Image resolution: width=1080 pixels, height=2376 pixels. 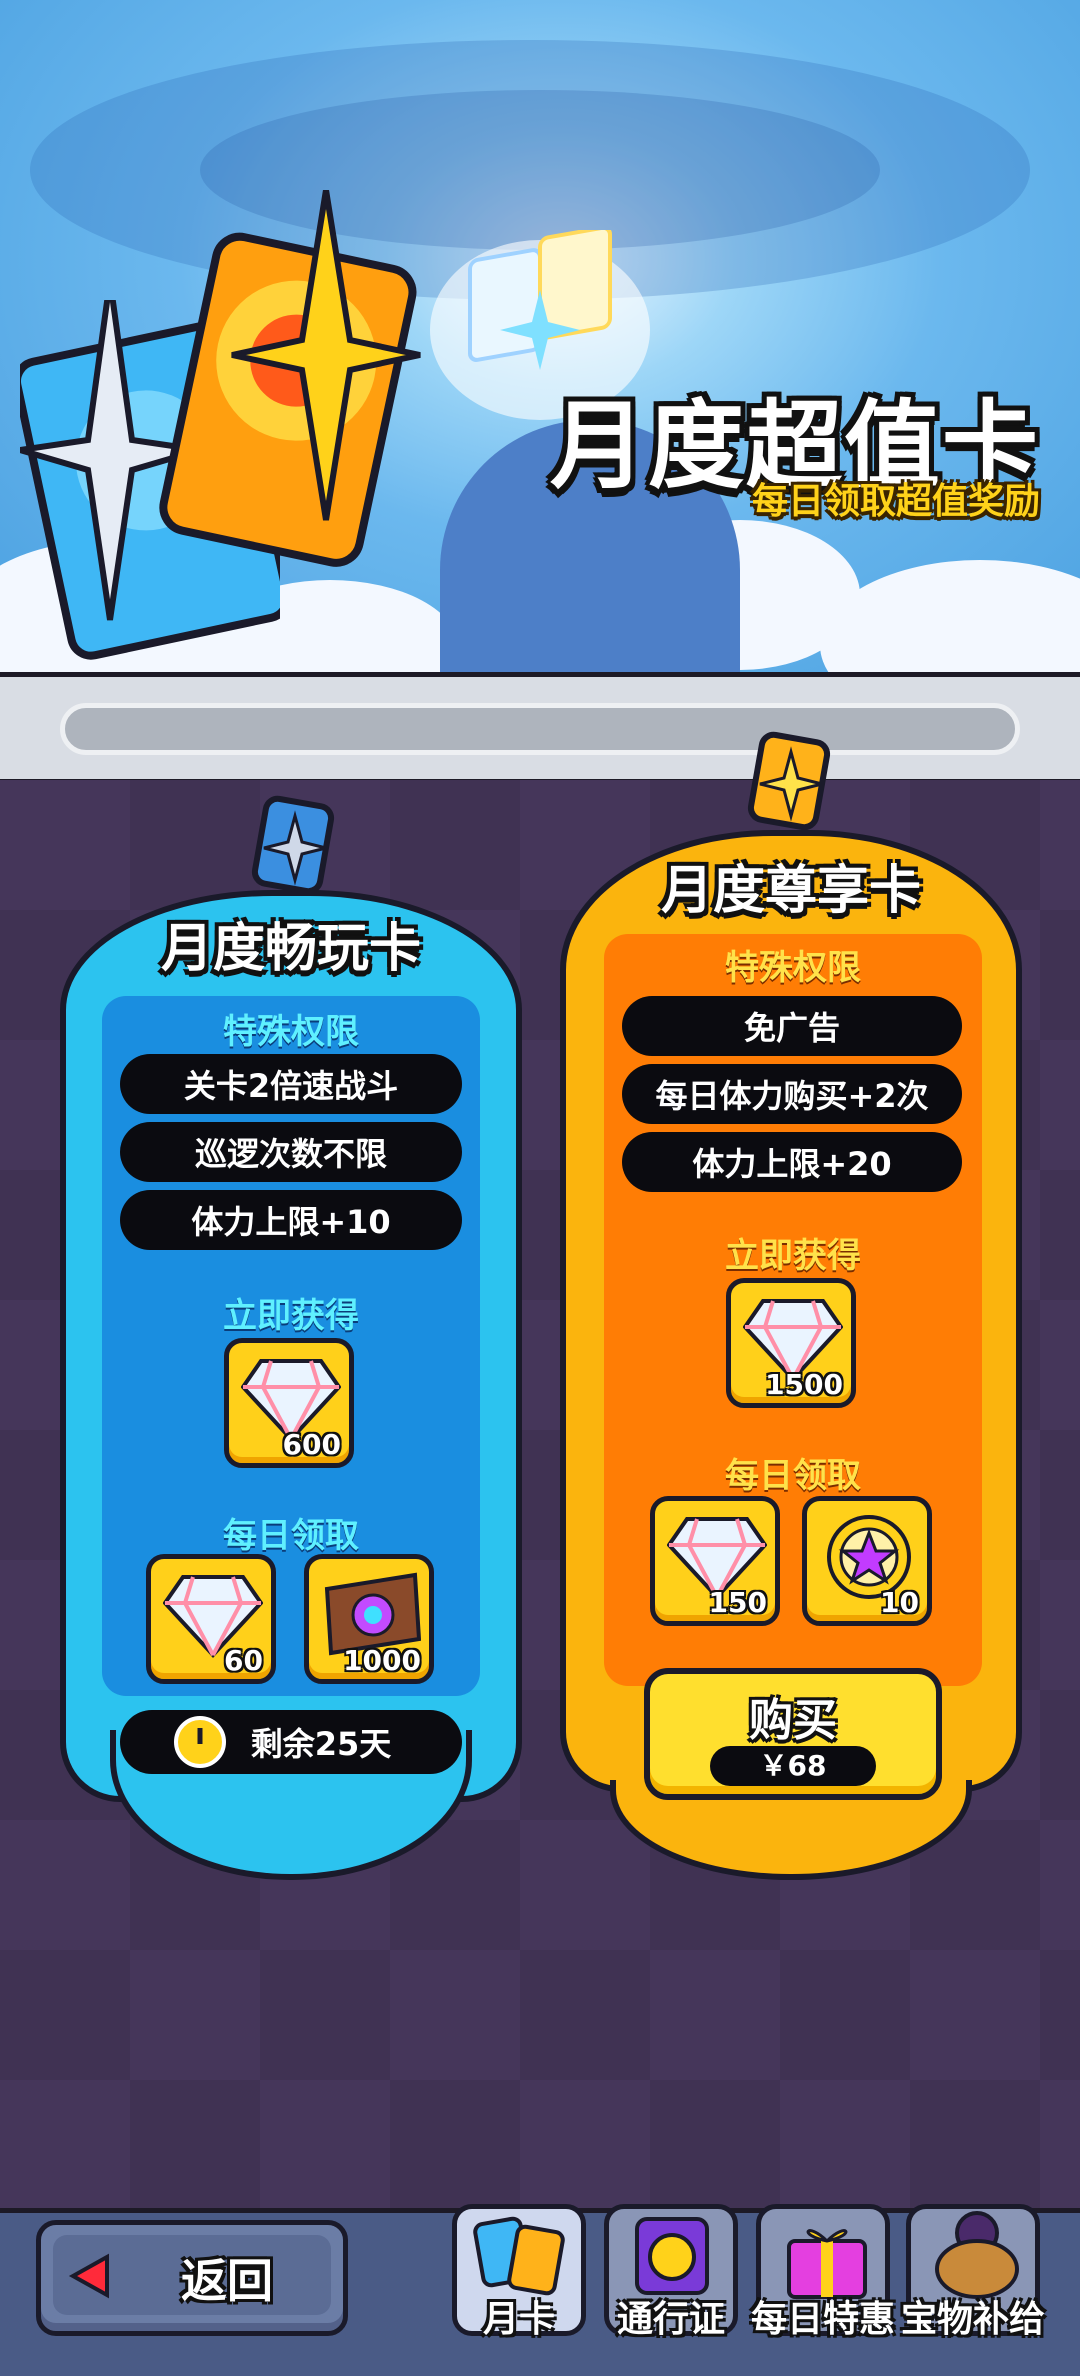 I want to click on divider-bar, so click(x=540, y=729).